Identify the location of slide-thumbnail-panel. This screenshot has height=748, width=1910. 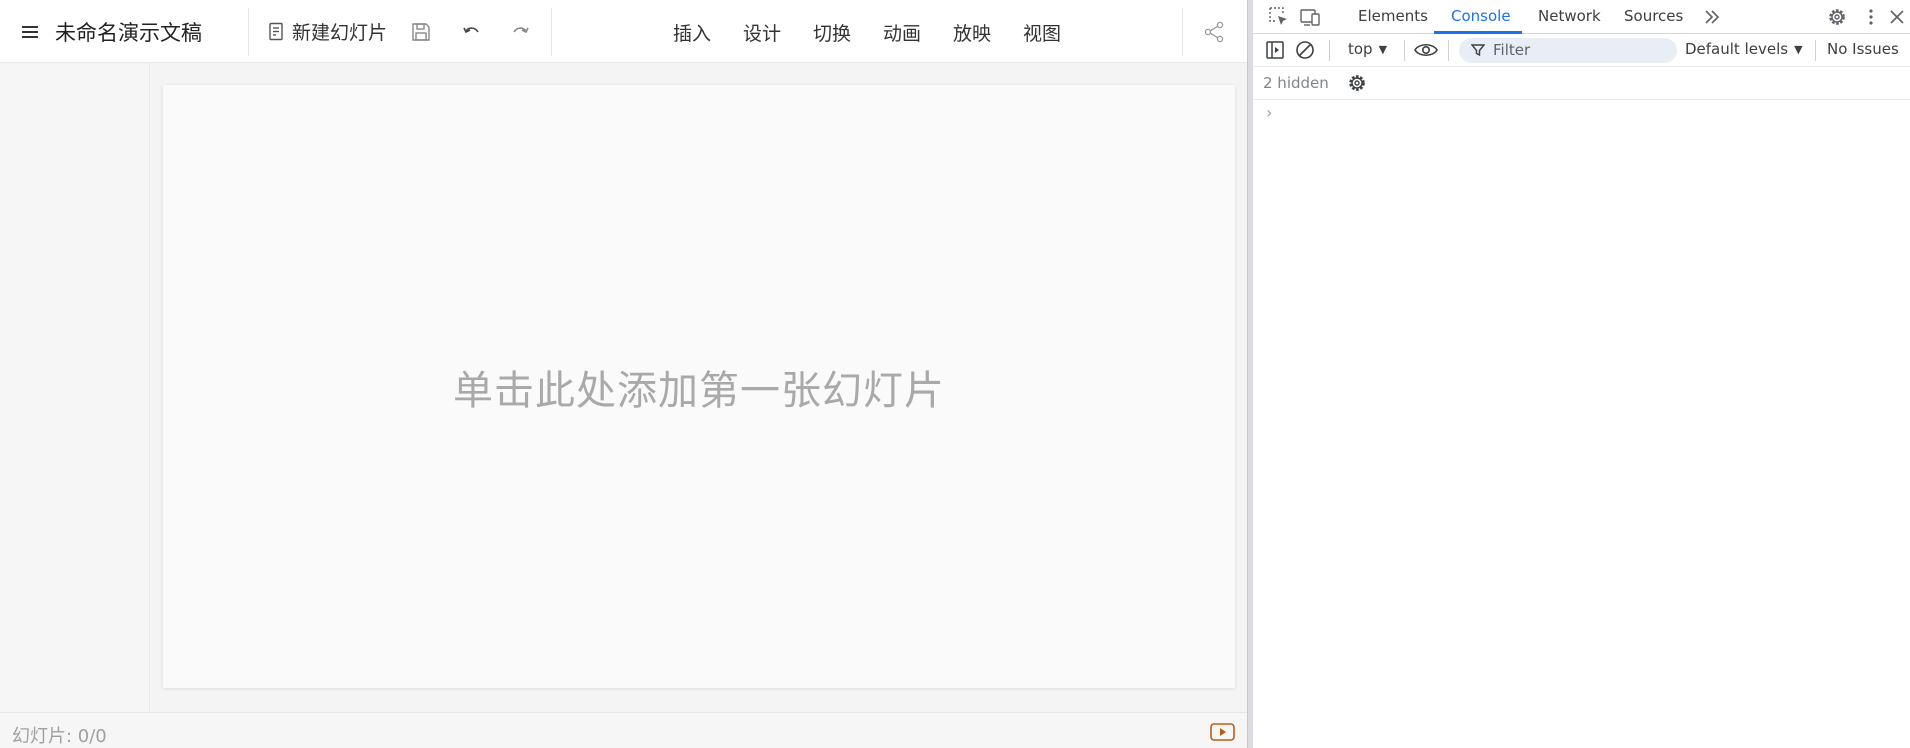
(75, 387).